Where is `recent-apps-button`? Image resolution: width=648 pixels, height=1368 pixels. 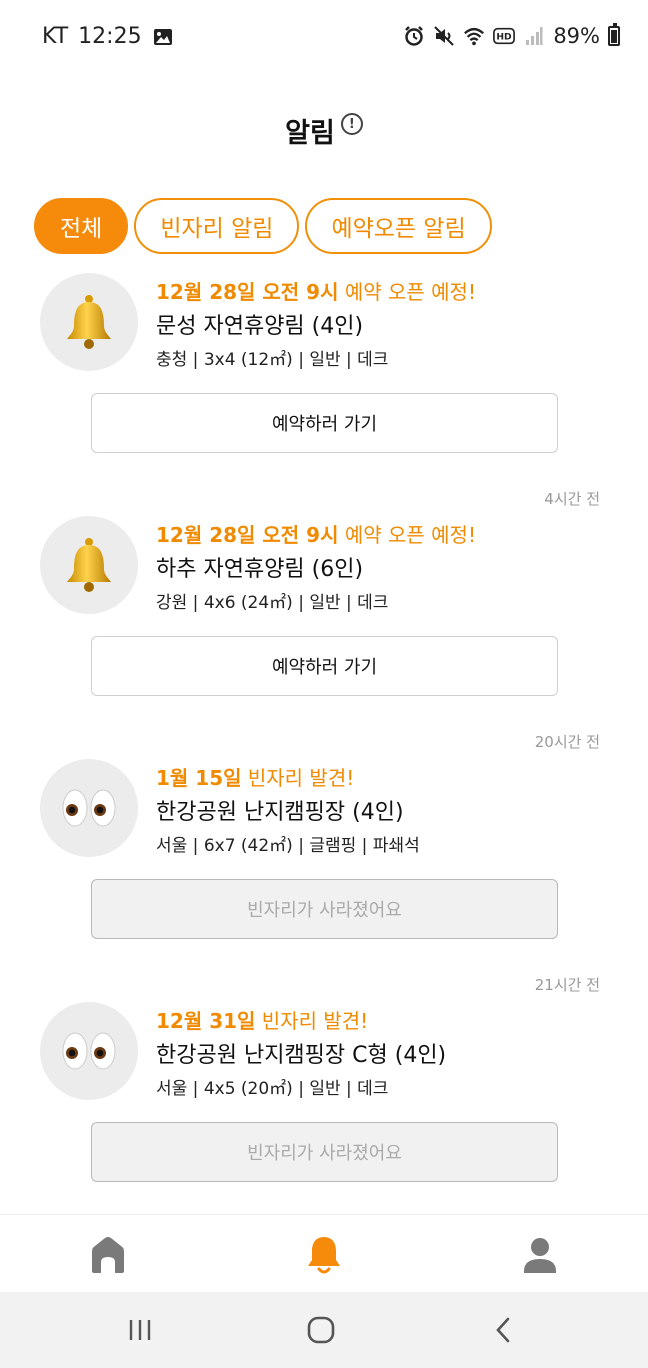 recent-apps-button is located at coordinates (140, 1330).